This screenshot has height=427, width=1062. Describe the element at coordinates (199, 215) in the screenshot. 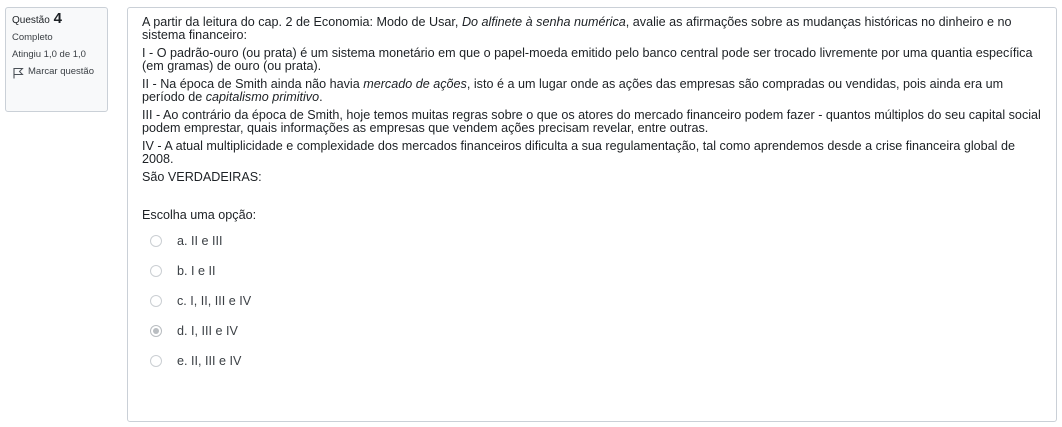

I see `answer-prompt: Escolha uma opção:` at that location.